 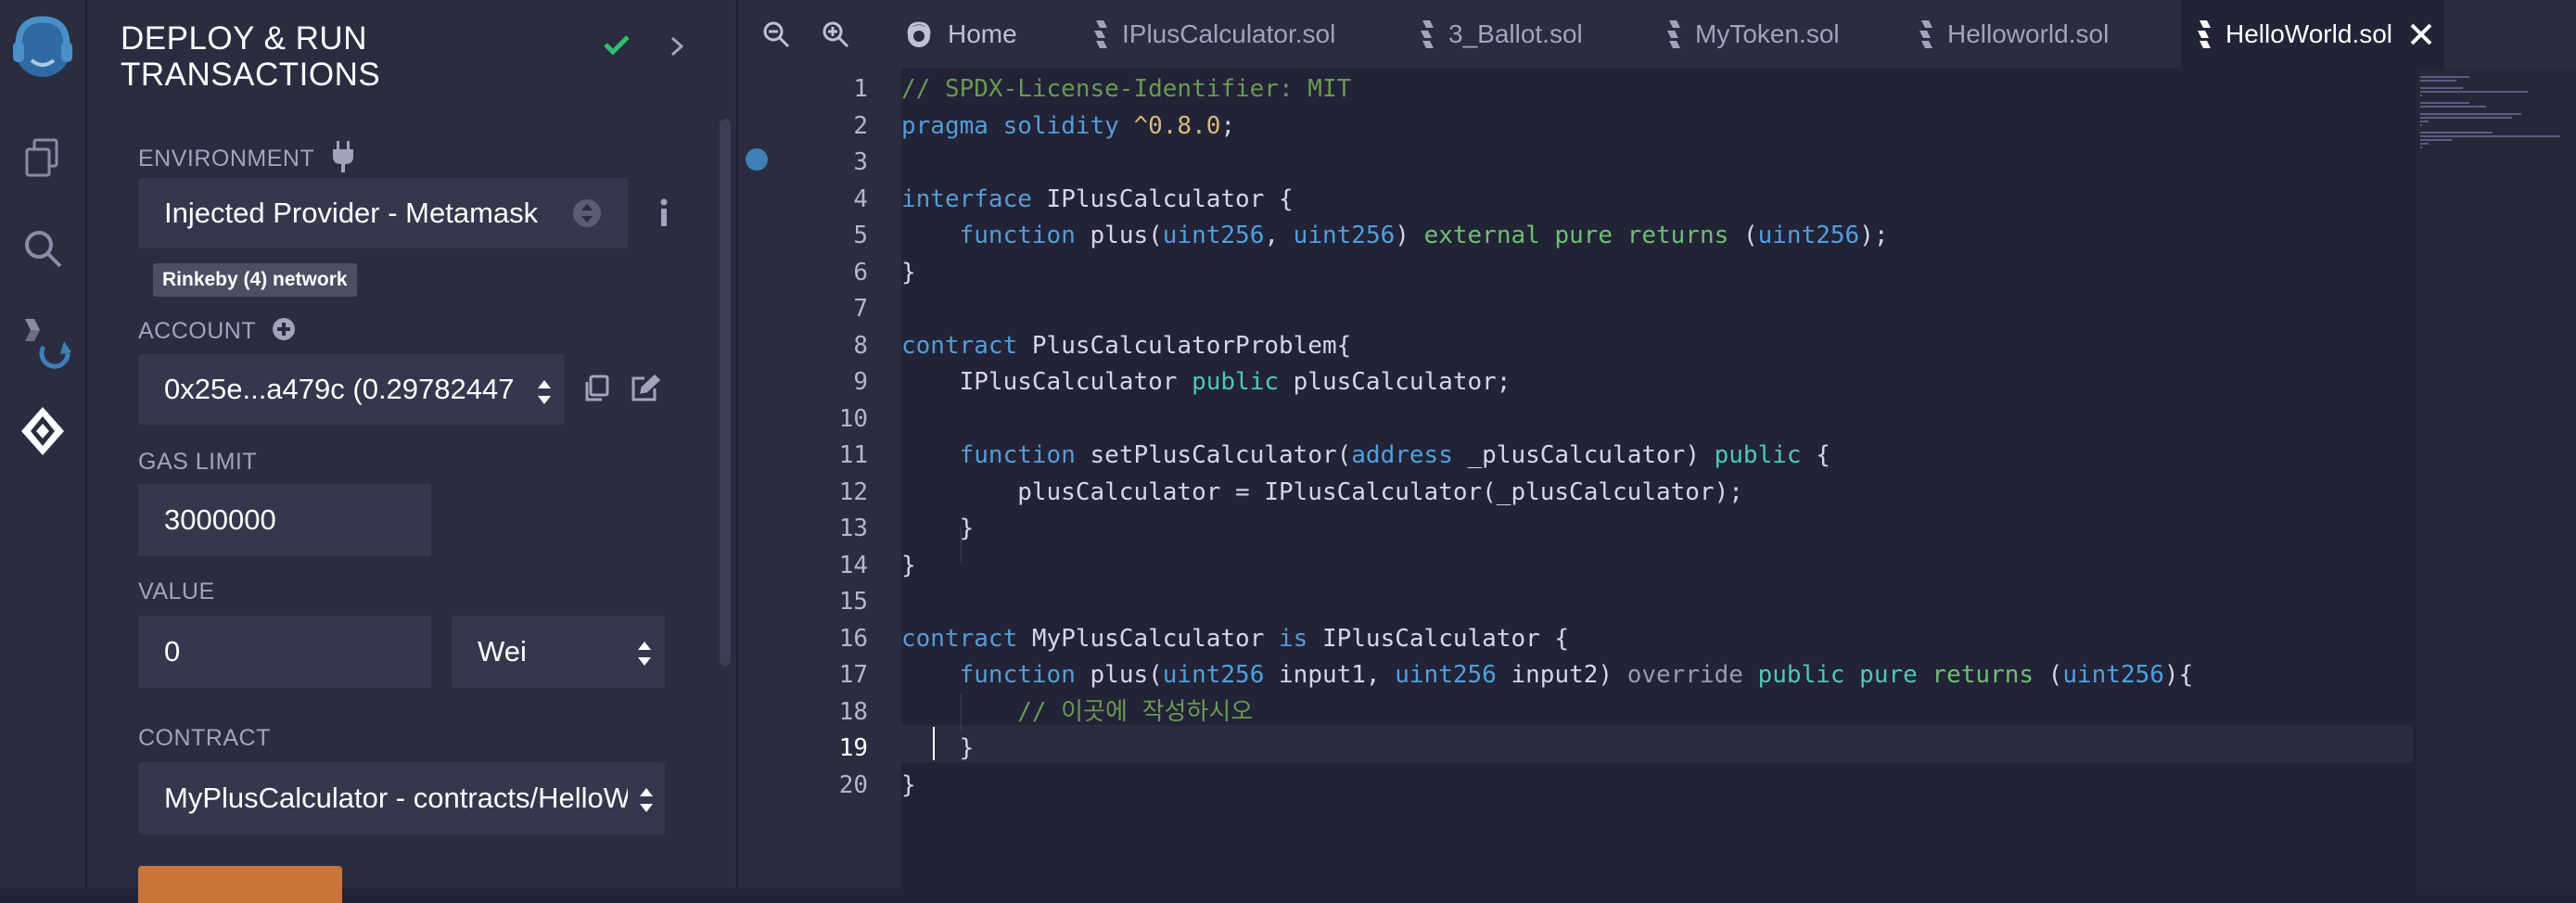 I want to click on icon-rail, so click(x=43, y=444).